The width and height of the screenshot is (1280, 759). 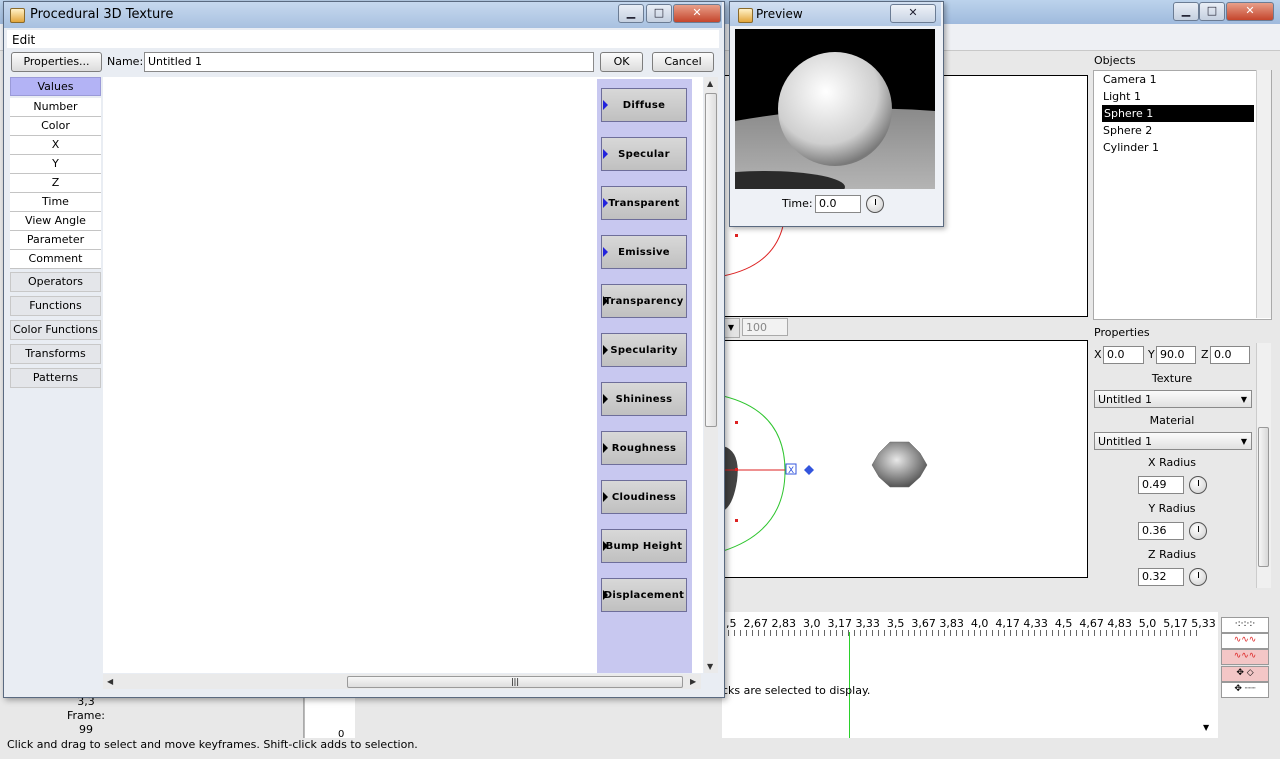 I want to click on scroll-right-icon: ▶, so click(x=693, y=681).